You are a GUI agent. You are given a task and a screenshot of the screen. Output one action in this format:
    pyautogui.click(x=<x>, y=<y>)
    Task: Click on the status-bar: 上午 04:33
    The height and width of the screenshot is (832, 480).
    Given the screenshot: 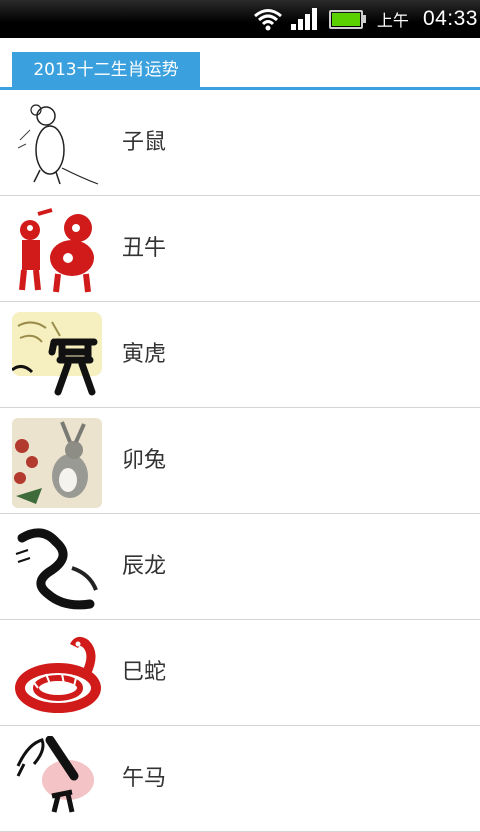 What is the action you would take?
    pyautogui.click(x=240, y=19)
    